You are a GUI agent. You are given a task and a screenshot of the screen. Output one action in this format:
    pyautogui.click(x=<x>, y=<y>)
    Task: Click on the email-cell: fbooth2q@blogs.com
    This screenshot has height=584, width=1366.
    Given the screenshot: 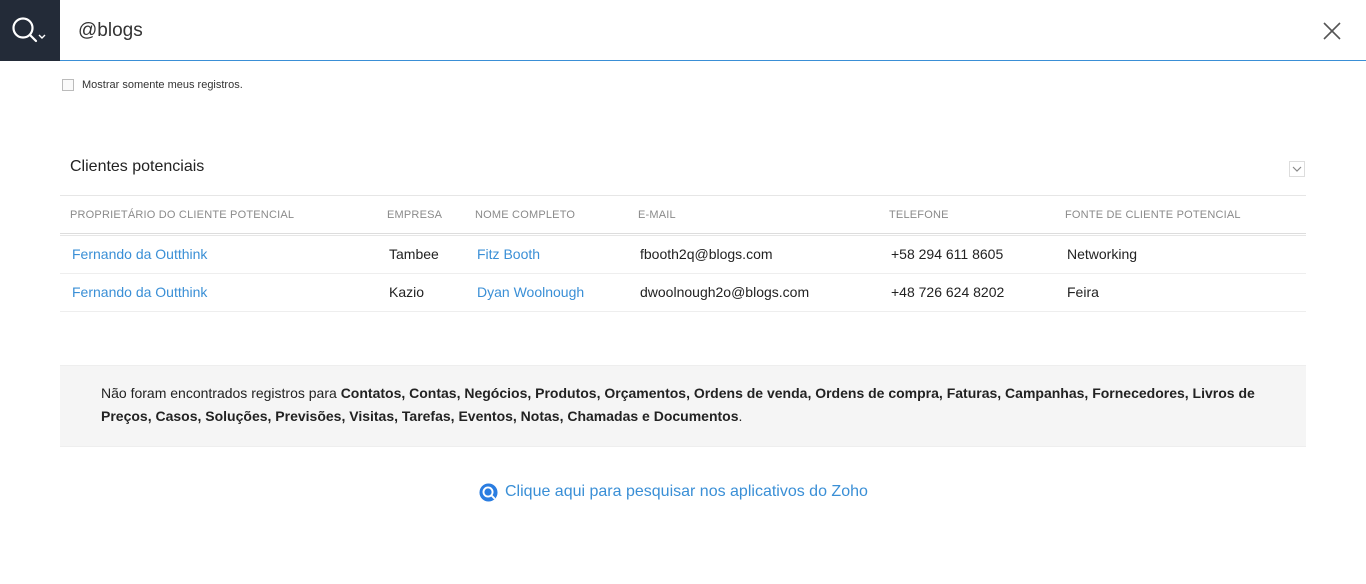 What is the action you would take?
    pyautogui.click(x=706, y=254)
    